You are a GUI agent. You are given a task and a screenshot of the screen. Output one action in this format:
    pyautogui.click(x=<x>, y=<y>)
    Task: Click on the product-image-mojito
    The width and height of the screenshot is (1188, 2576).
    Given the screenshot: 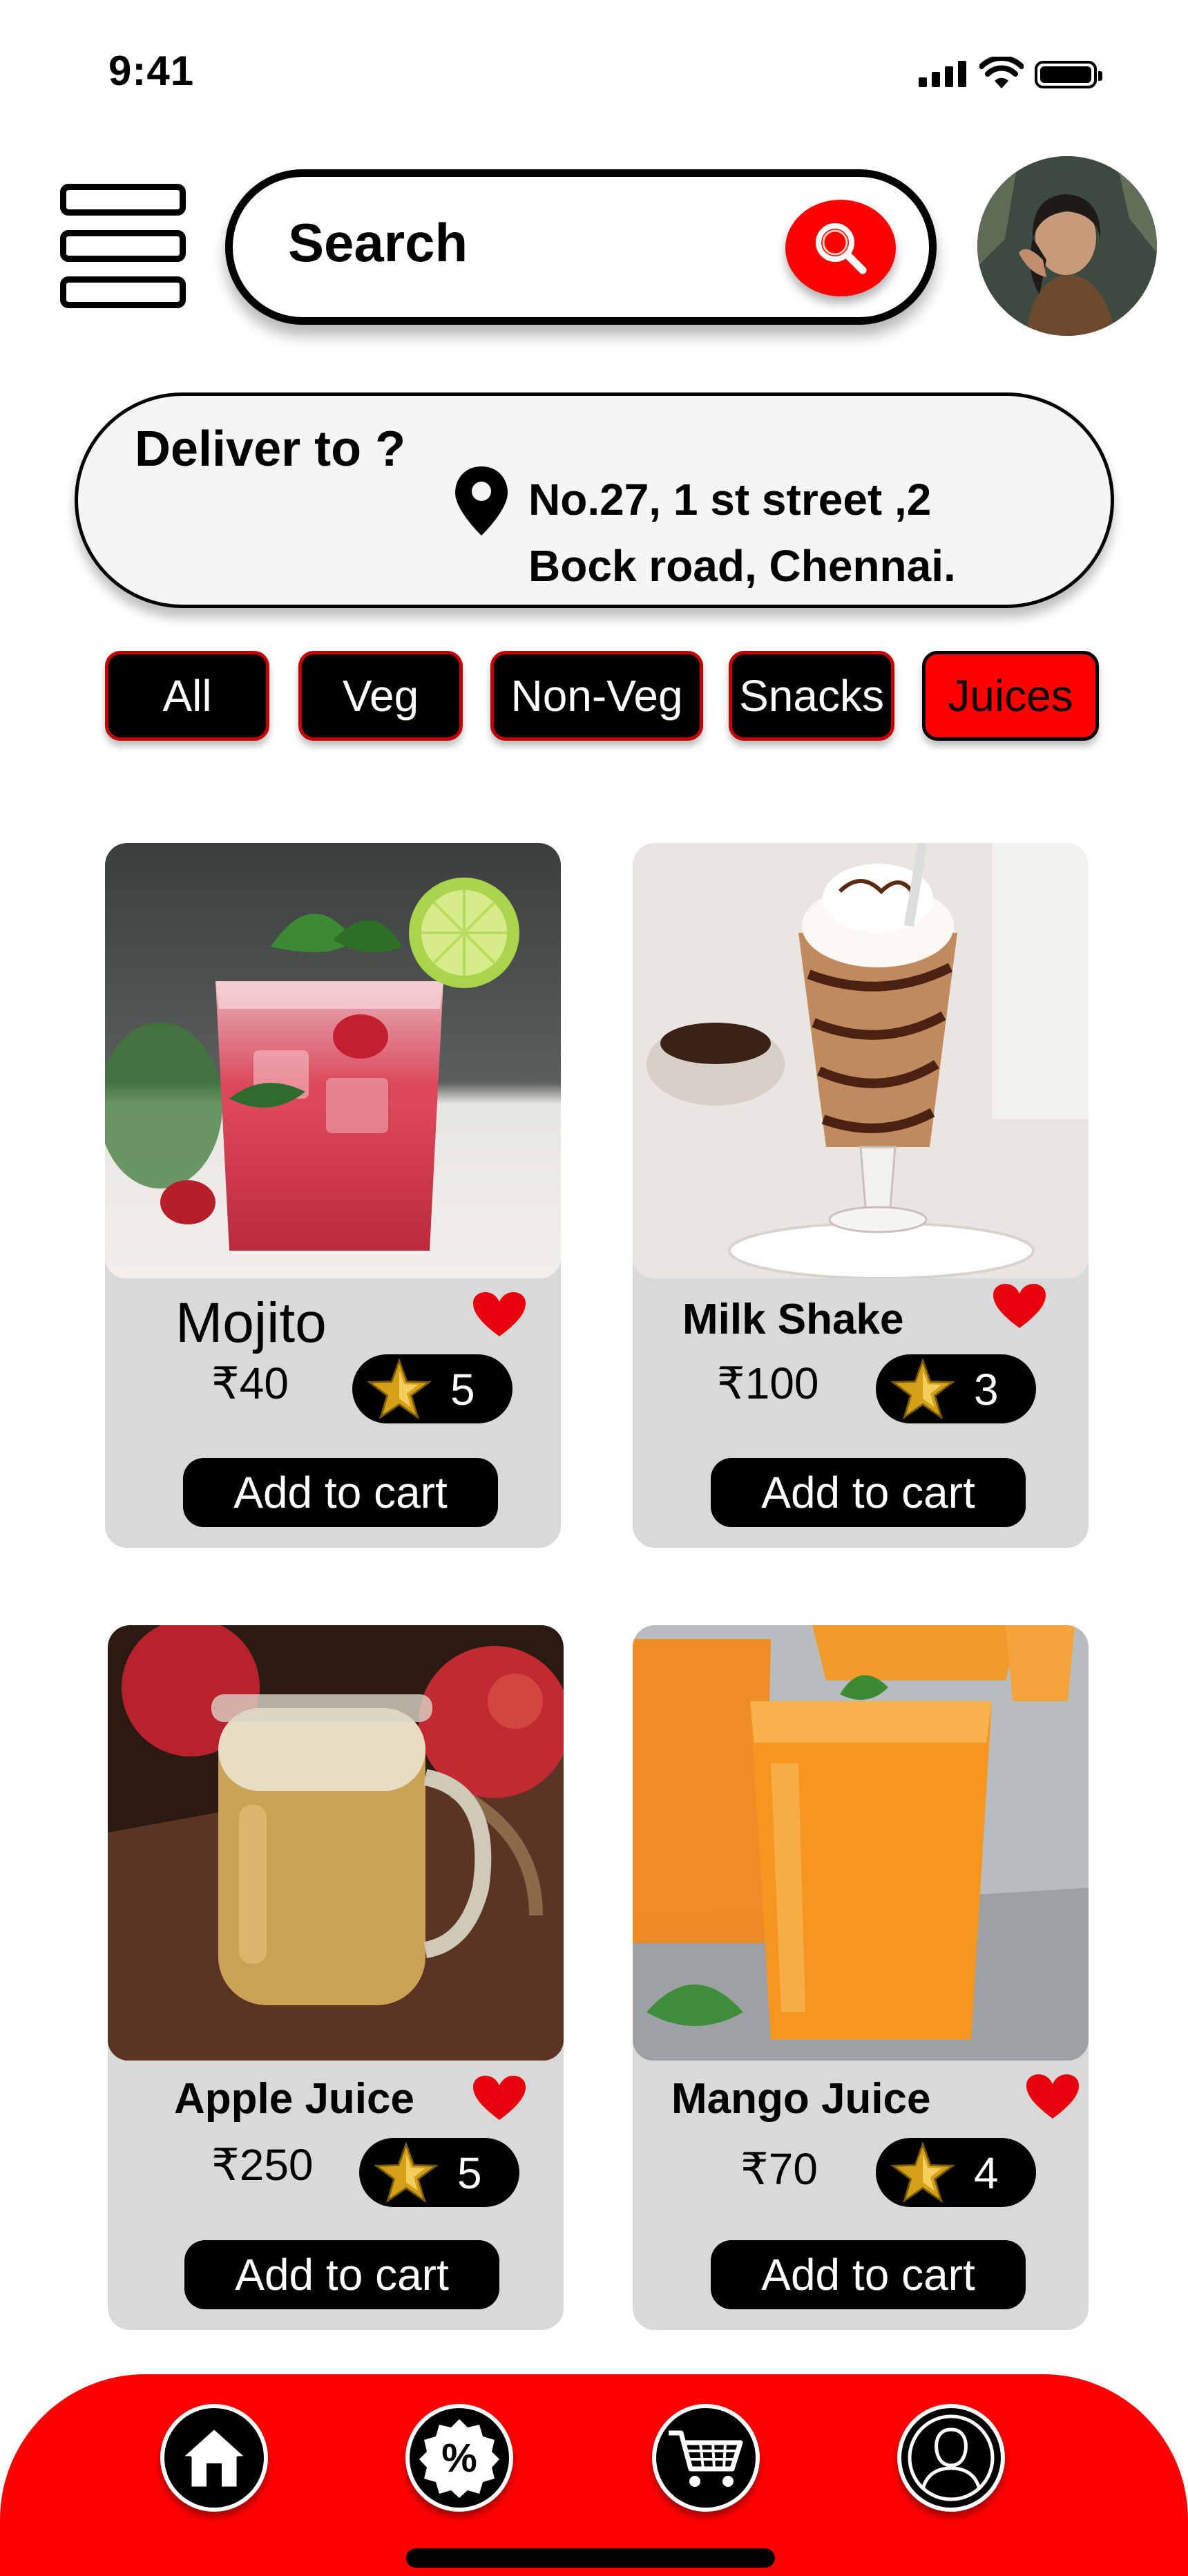 What is the action you would take?
    pyautogui.click(x=333, y=1060)
    